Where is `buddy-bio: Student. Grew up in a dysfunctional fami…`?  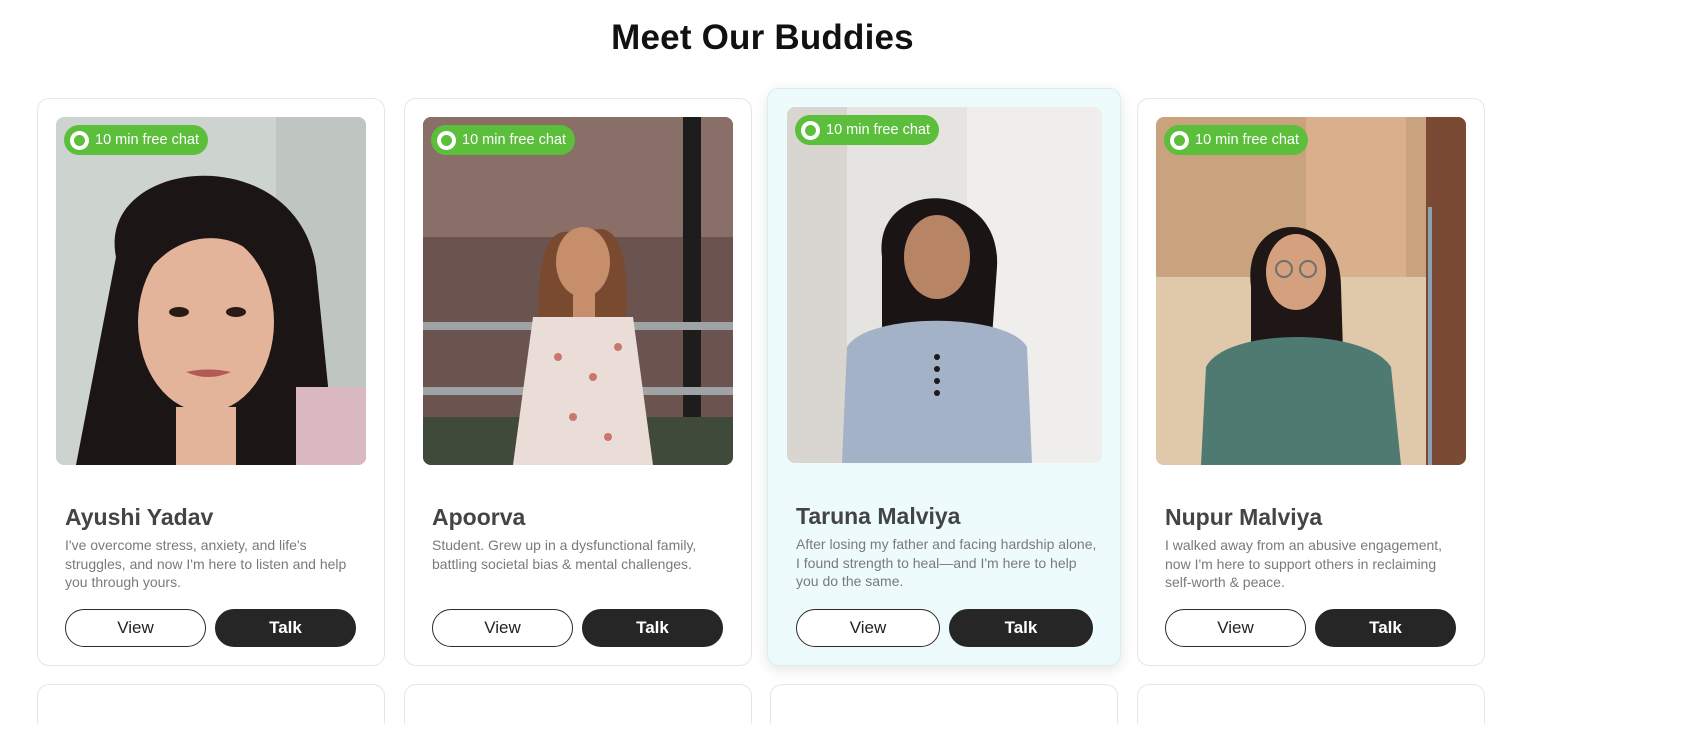 buddy-bio: Student. Grew up in a dysfunctional fami… is located at coordinates (564, 554).